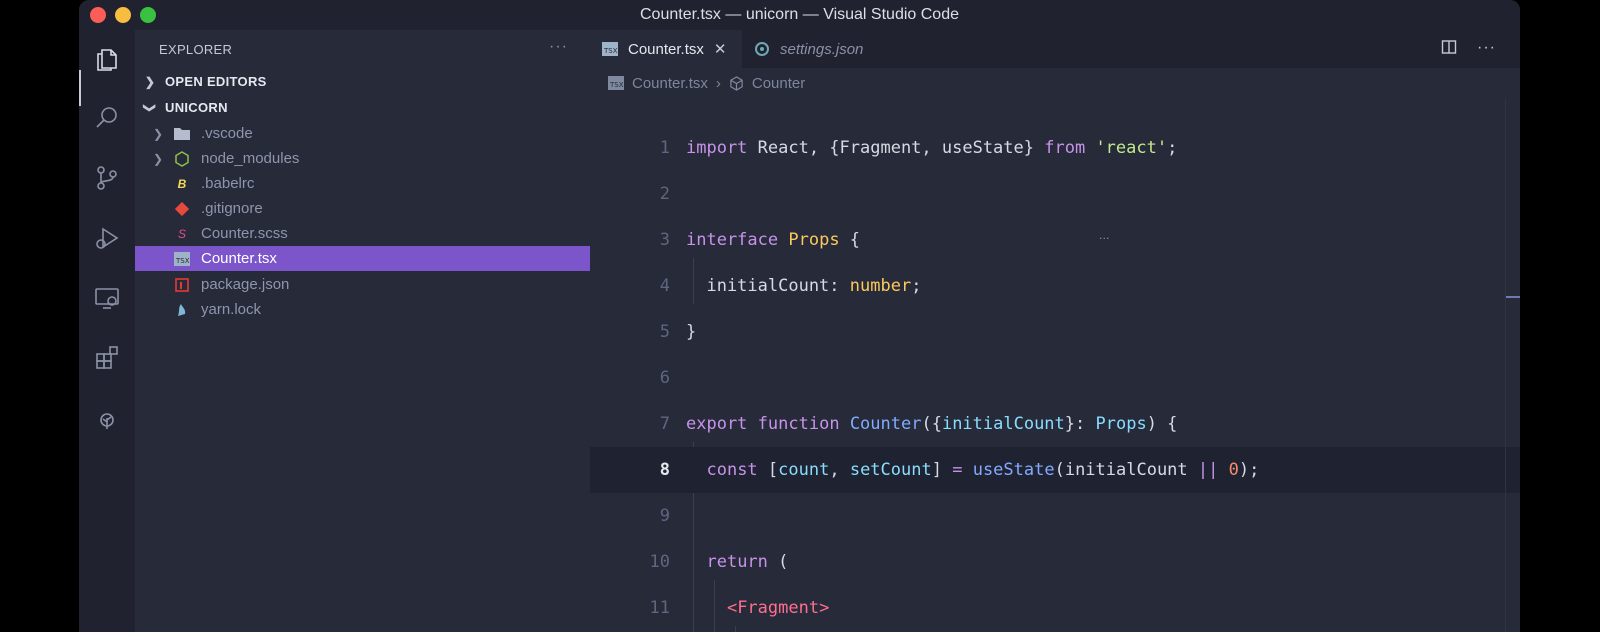 The height and width of the screenshot is (632, 1600). Describe the element at coordinates (182, 285) in the screenshot. I see `npm-icon` at that location.